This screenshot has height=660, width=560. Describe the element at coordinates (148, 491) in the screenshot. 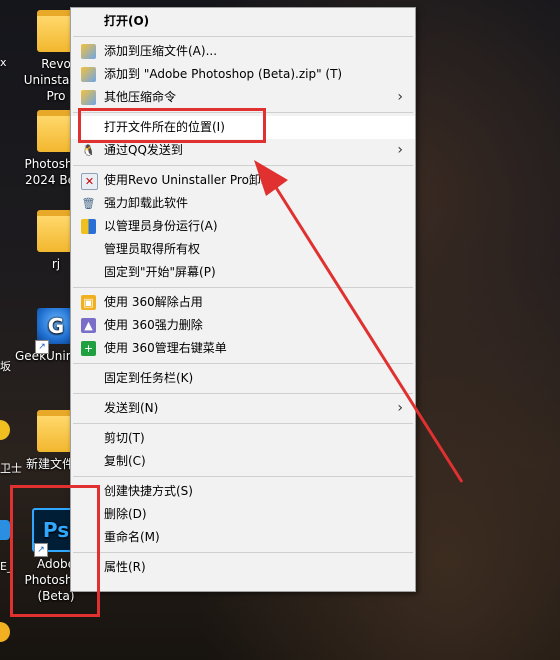

I see `menu-item-label: 创建快捷方式(S)` at that location.